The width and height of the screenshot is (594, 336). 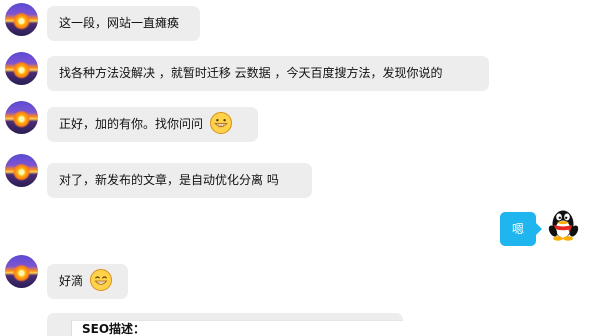 I want to click on qq-penguin-avatar-icon, so click(x=563, y=223).